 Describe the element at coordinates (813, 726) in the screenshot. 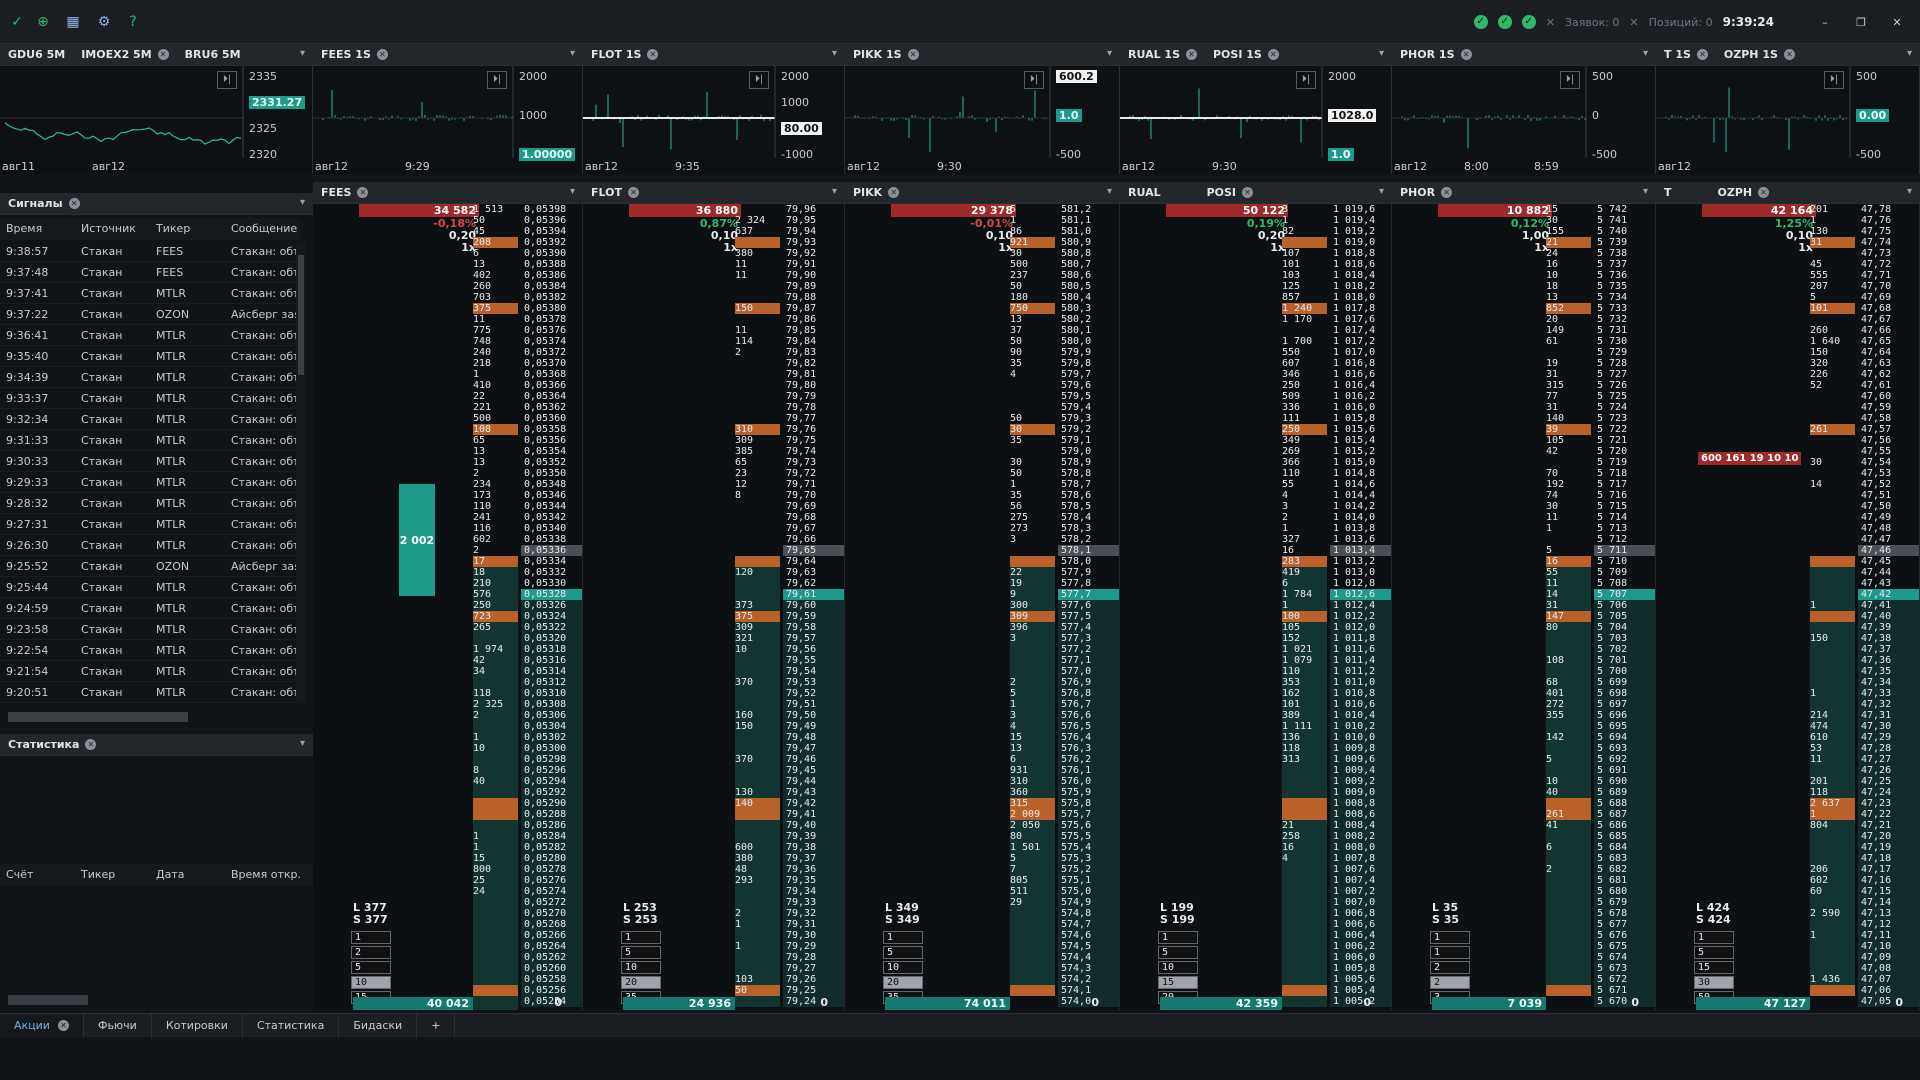

I see `price-level: 79,49` at that location.